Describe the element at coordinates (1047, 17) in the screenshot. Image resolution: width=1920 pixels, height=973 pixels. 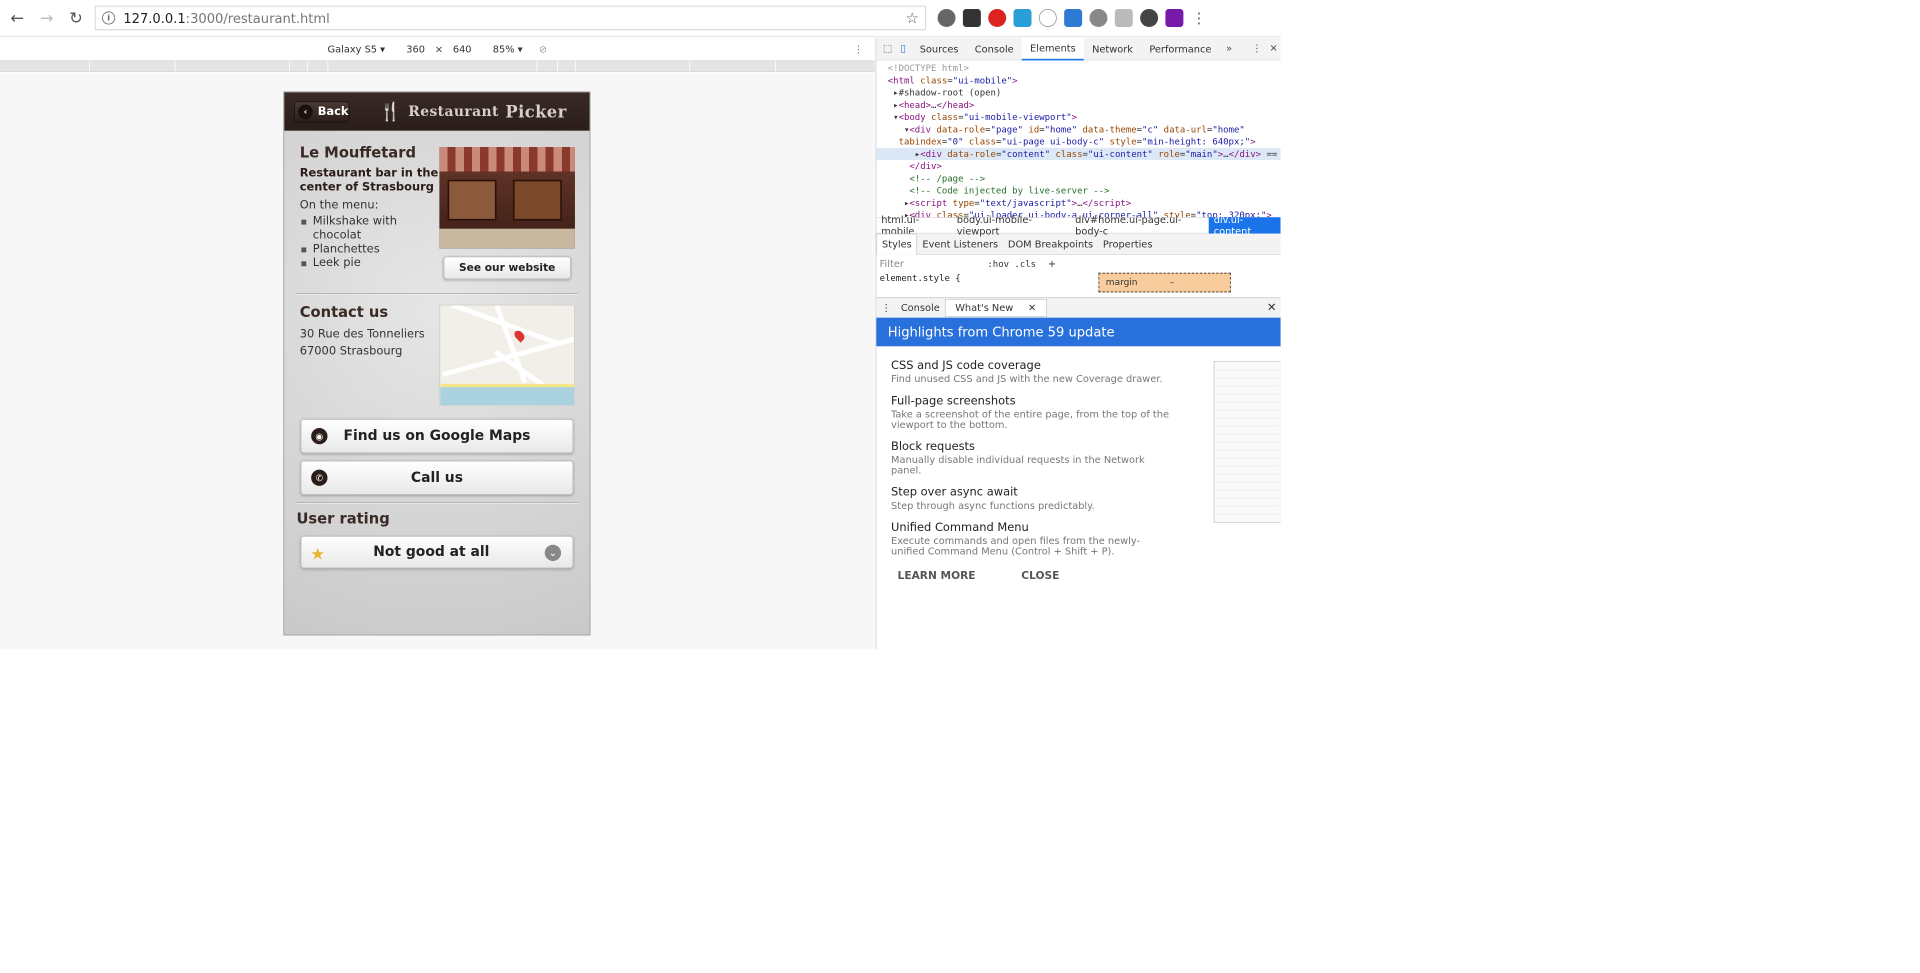
I see `json-extension-icon` at that location.